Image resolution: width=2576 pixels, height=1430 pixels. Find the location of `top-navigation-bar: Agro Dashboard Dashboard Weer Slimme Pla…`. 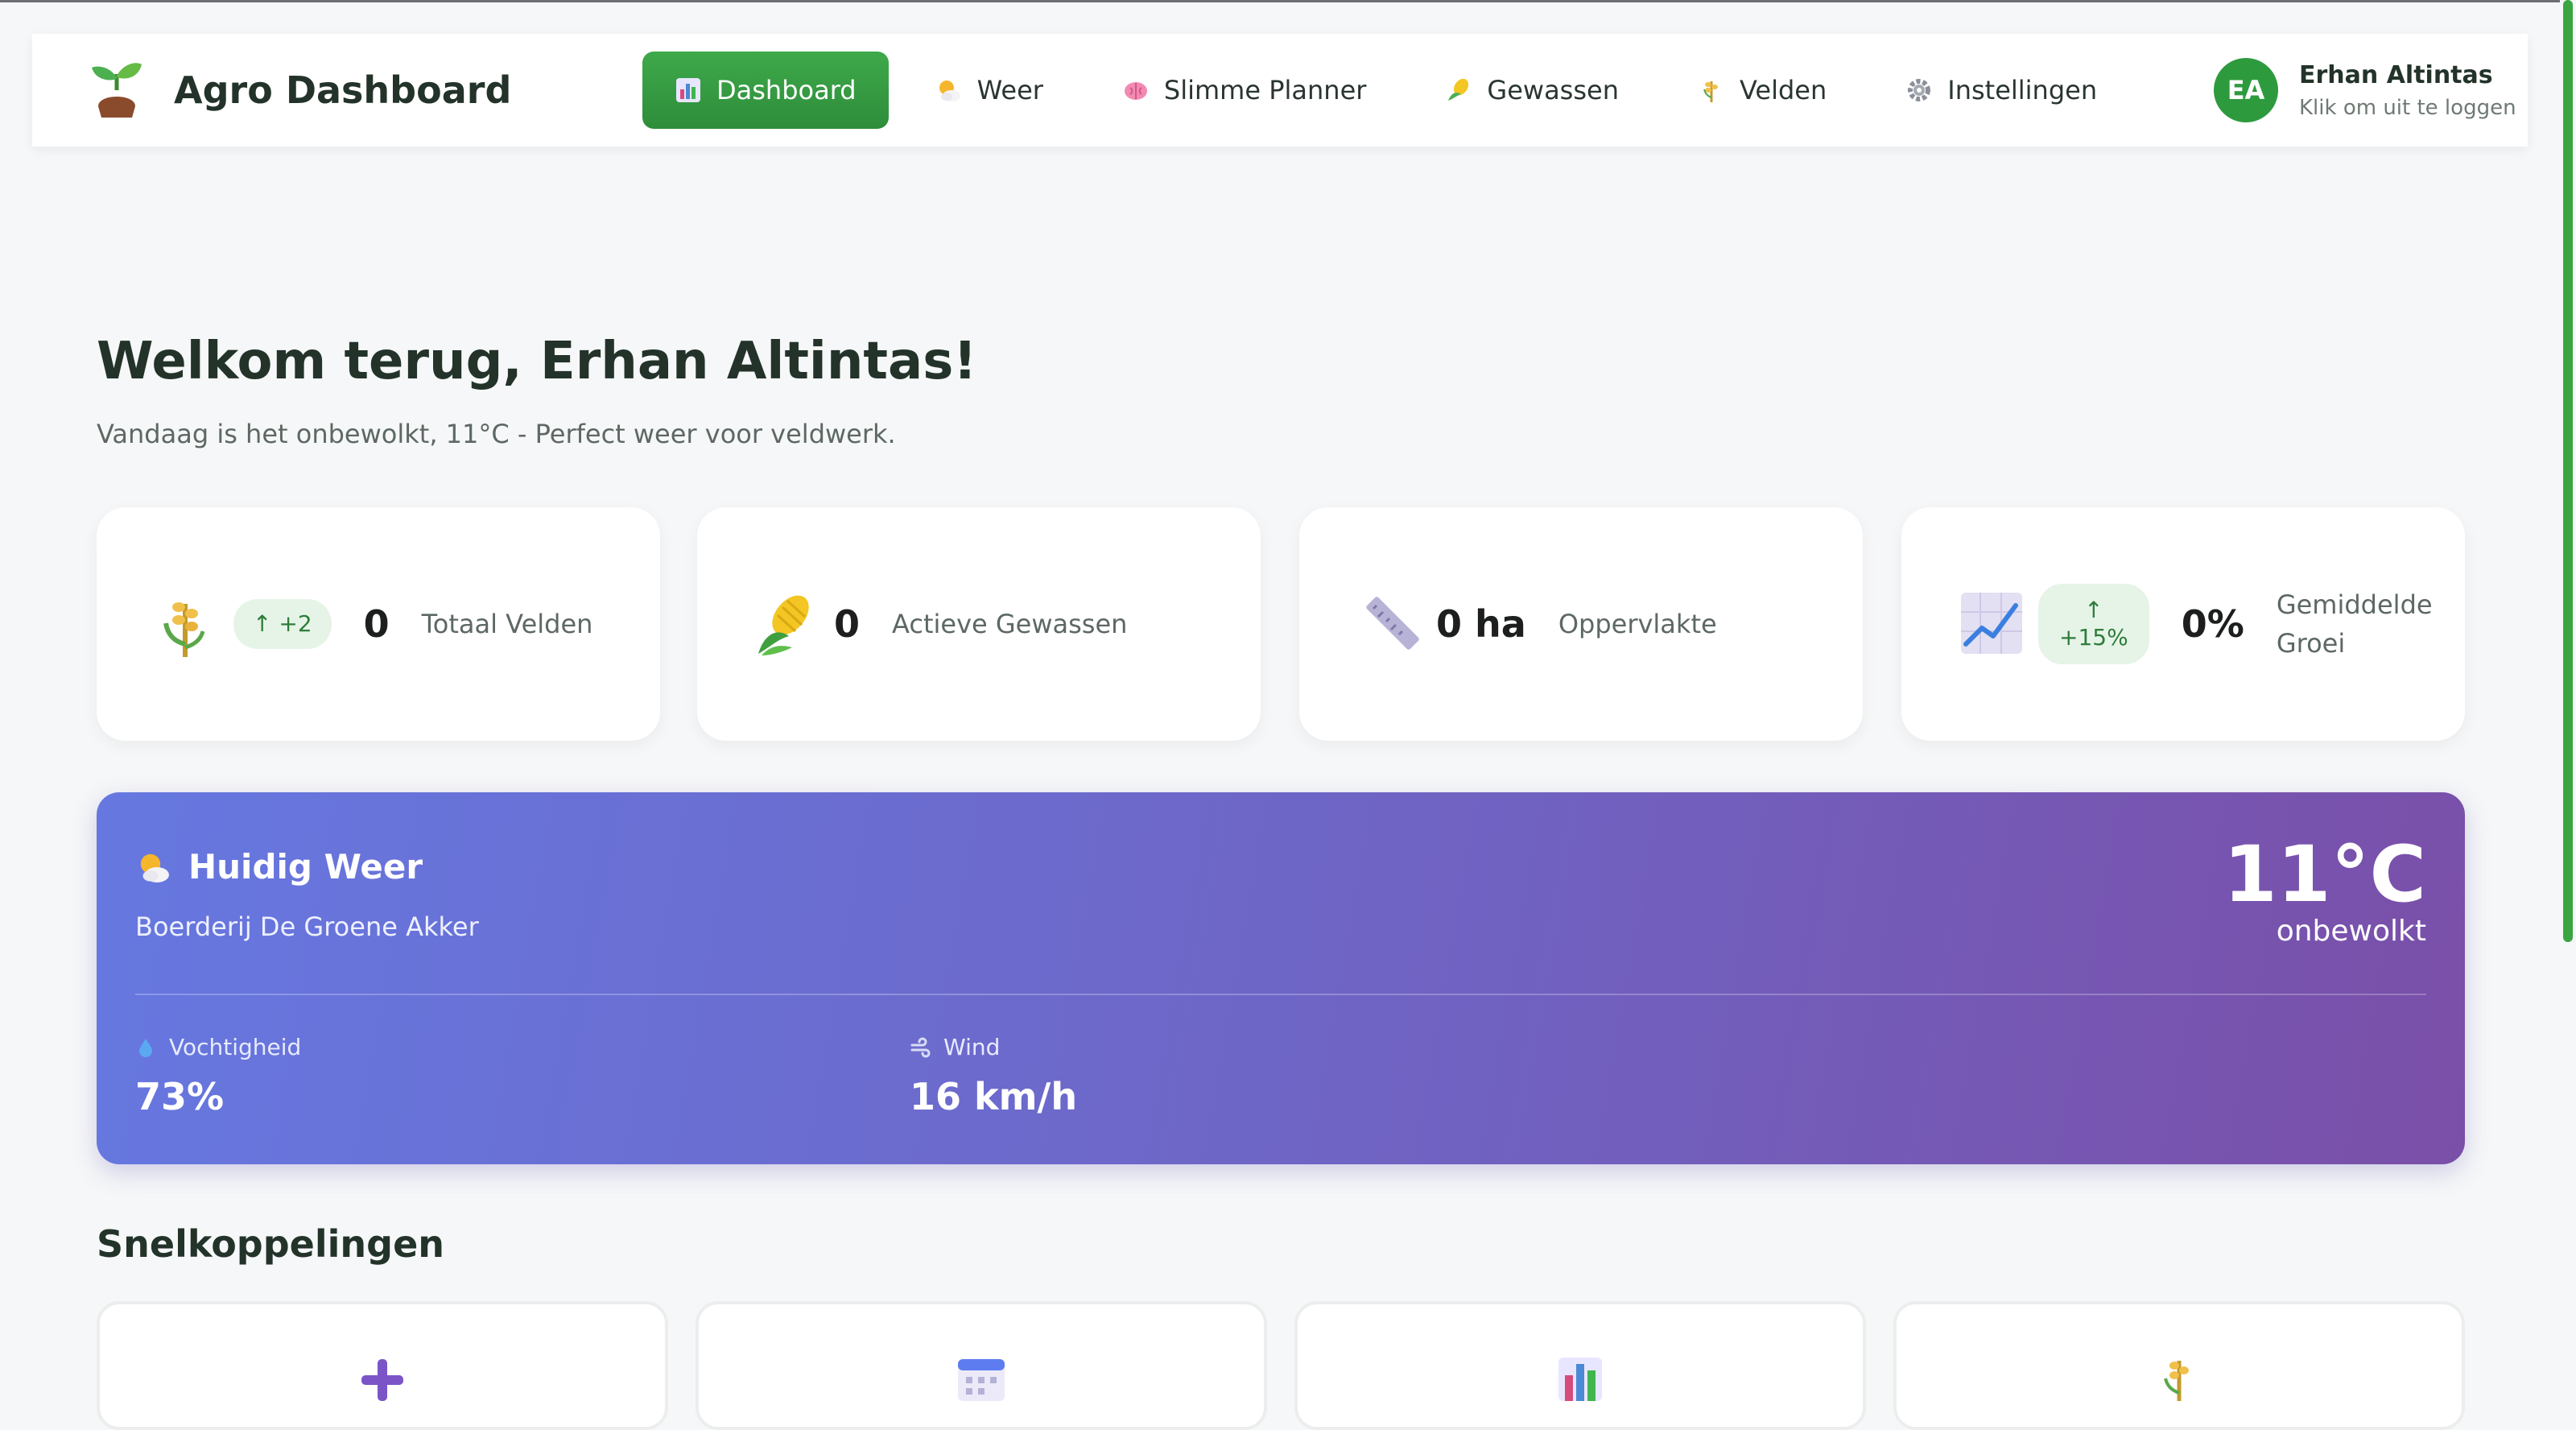

top-navigation-bar: Agro Dashboard Dashboard Weer Slimme Pla… is located at coordinates (1280, 91).